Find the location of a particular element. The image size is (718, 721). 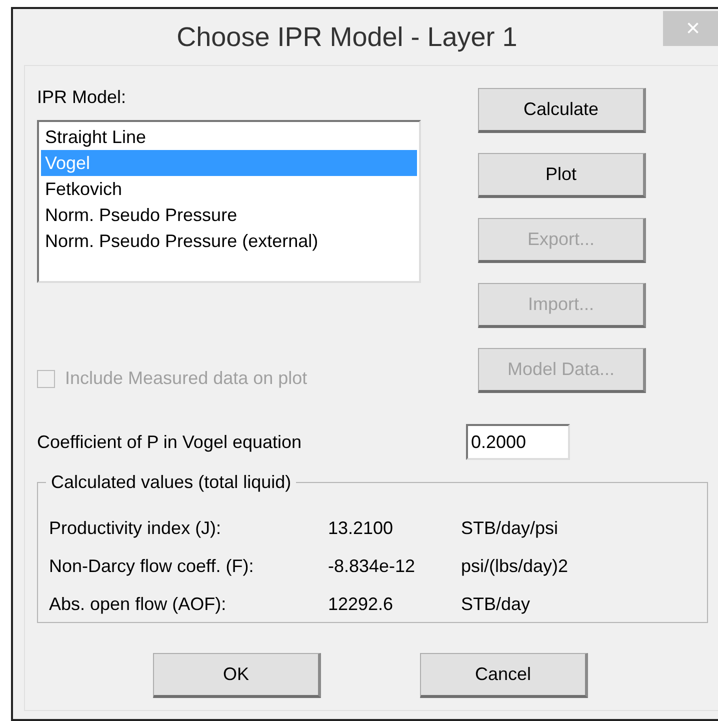

unit-text: psi/(lbs/day)2 is located at coordinates (514, 566).